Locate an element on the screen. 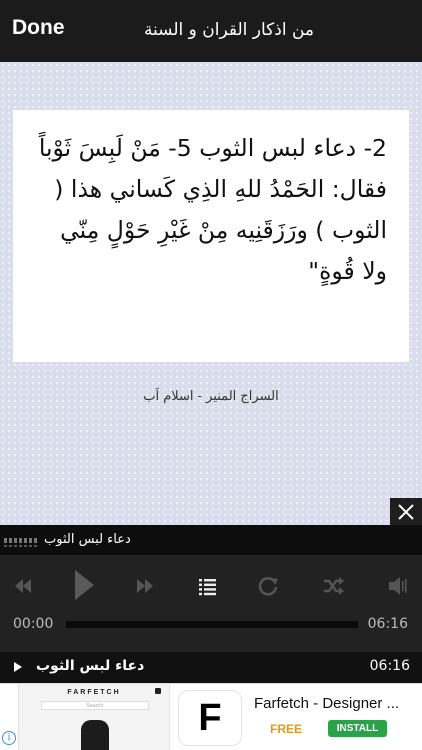 The width and height of the screenshot is (422, 750). current-time: 00:00 is located at coordinates (33, 624).